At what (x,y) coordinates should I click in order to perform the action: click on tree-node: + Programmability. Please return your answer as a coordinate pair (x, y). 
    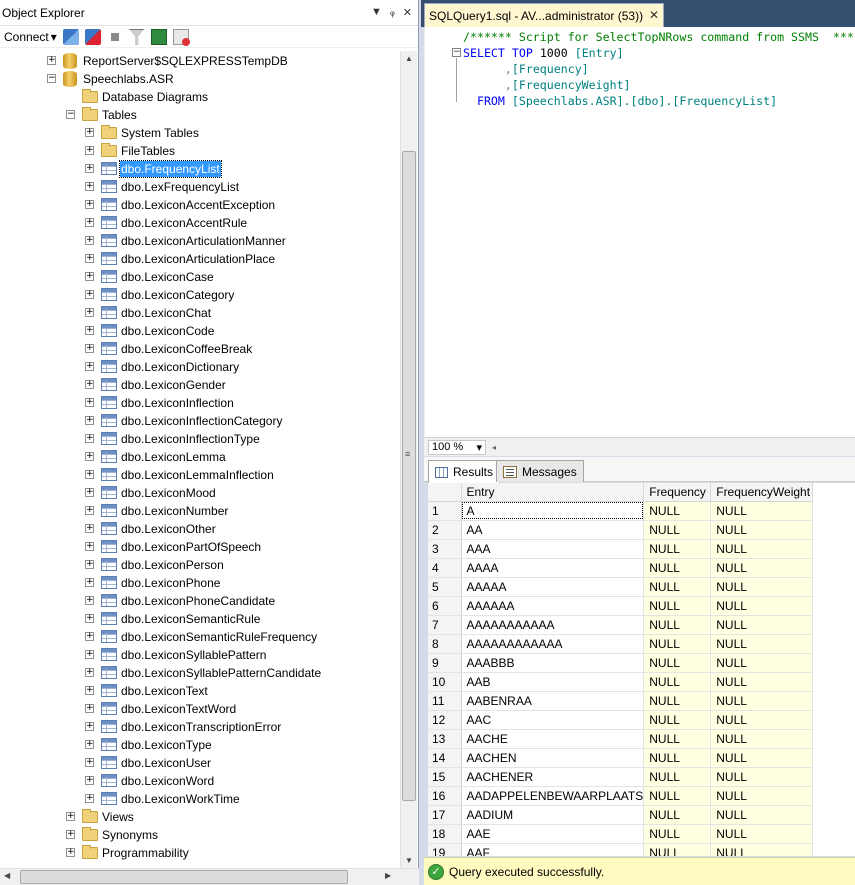
    Looking at the image, I should click on (200, 853).